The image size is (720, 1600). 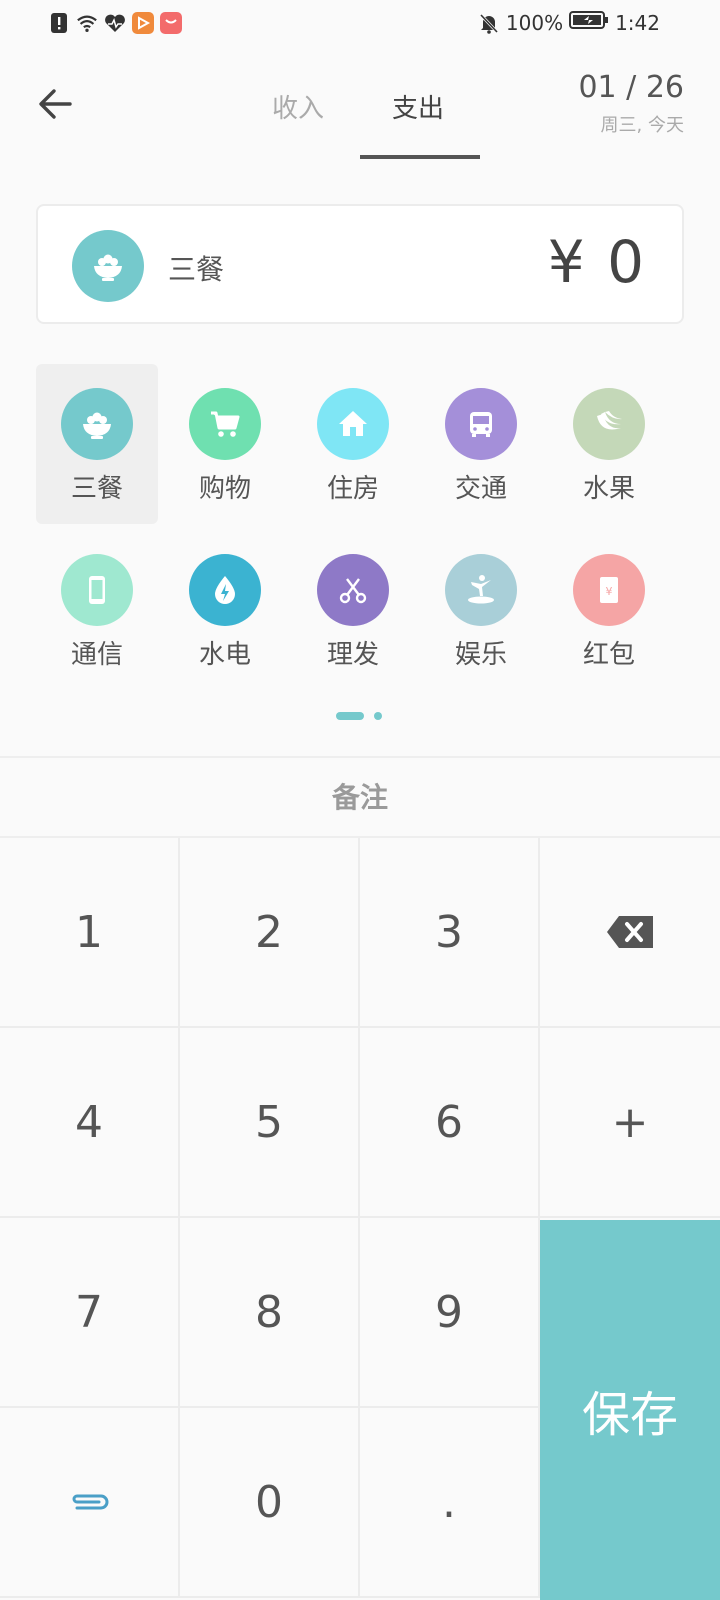 I want to click on tab-expense: 支出, so click(x=418, y=106).